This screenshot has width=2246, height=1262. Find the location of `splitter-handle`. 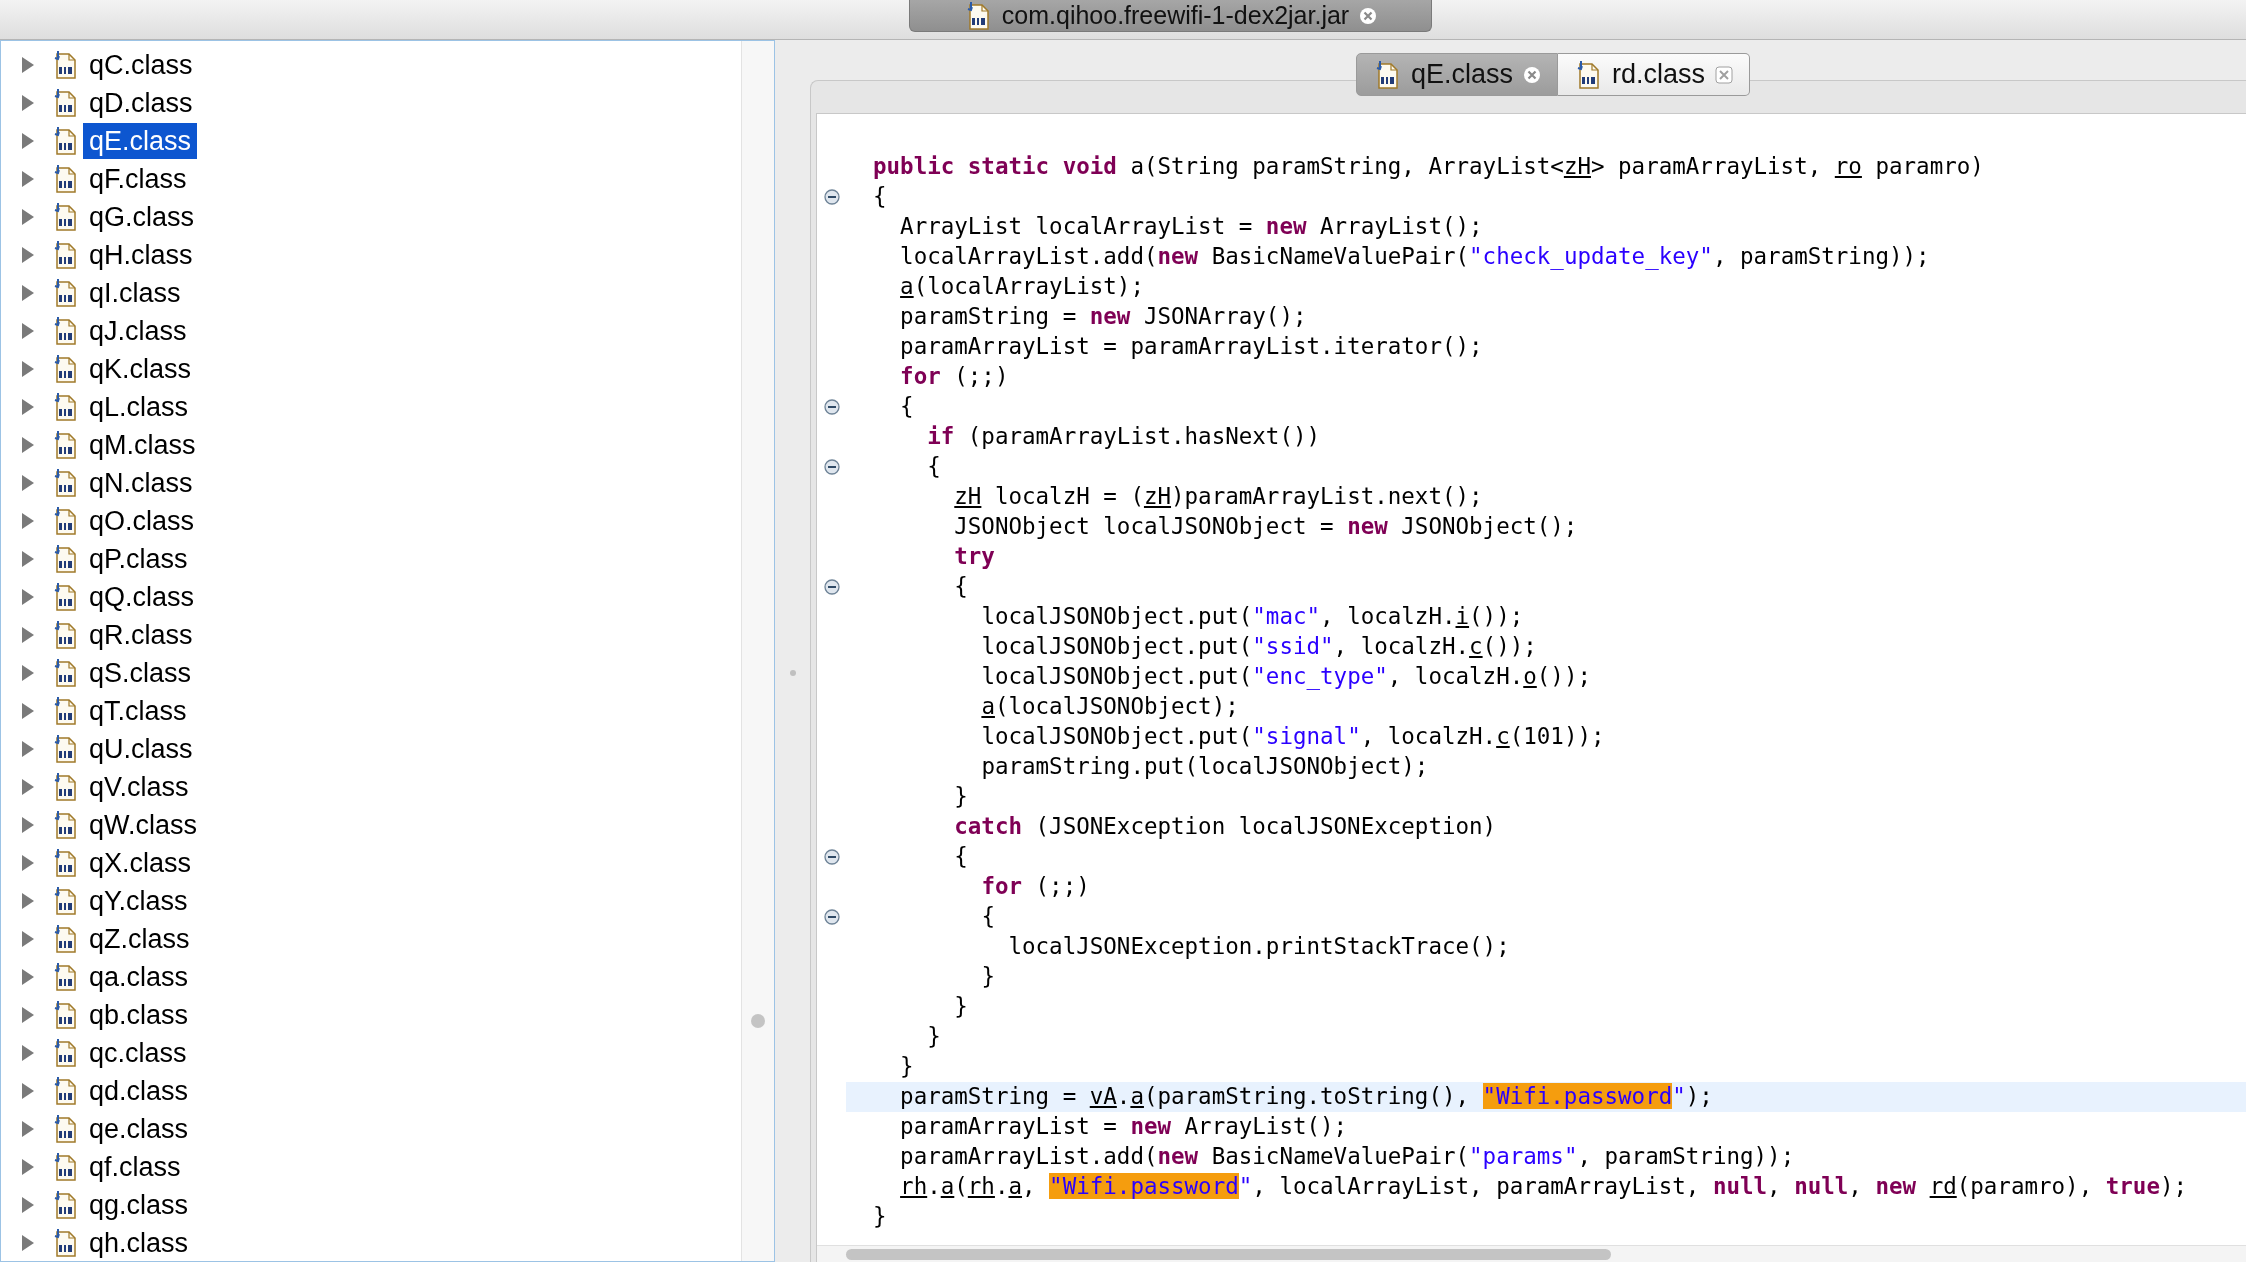

splitter-handle is located at coordinates (792, 673).